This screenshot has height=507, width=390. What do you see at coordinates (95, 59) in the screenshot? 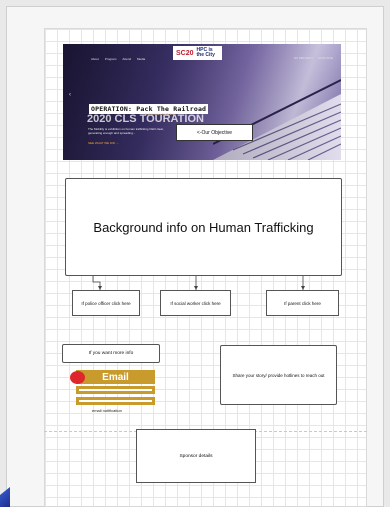
I see `hero-nav-item: About` at bounding box center [95, 59].